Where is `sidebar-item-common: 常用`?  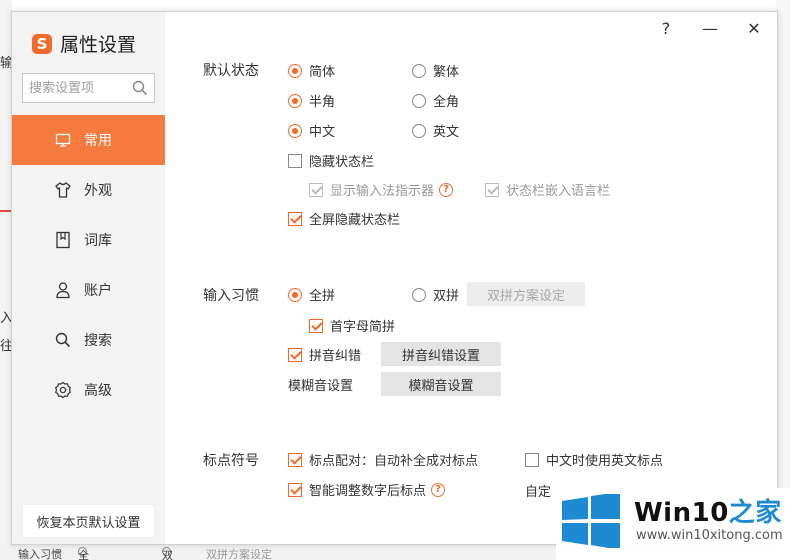
sidebar-item-common: 常用 is located at coordinates (88, 140).